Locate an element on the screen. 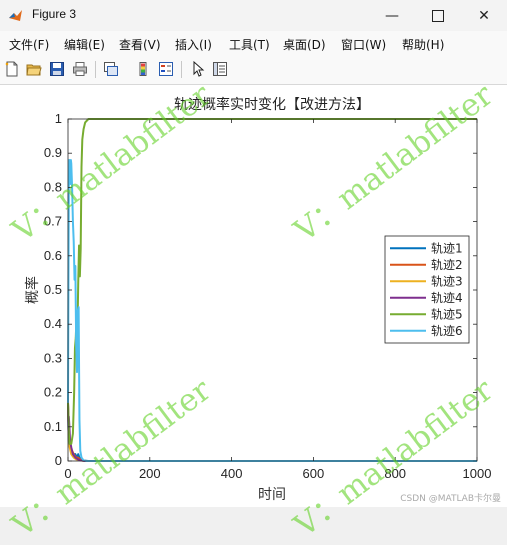 Image resolution: width=507 pixels, height=545 pixels. y-tick-label: 0.5 is located at coordinates (53, 289).